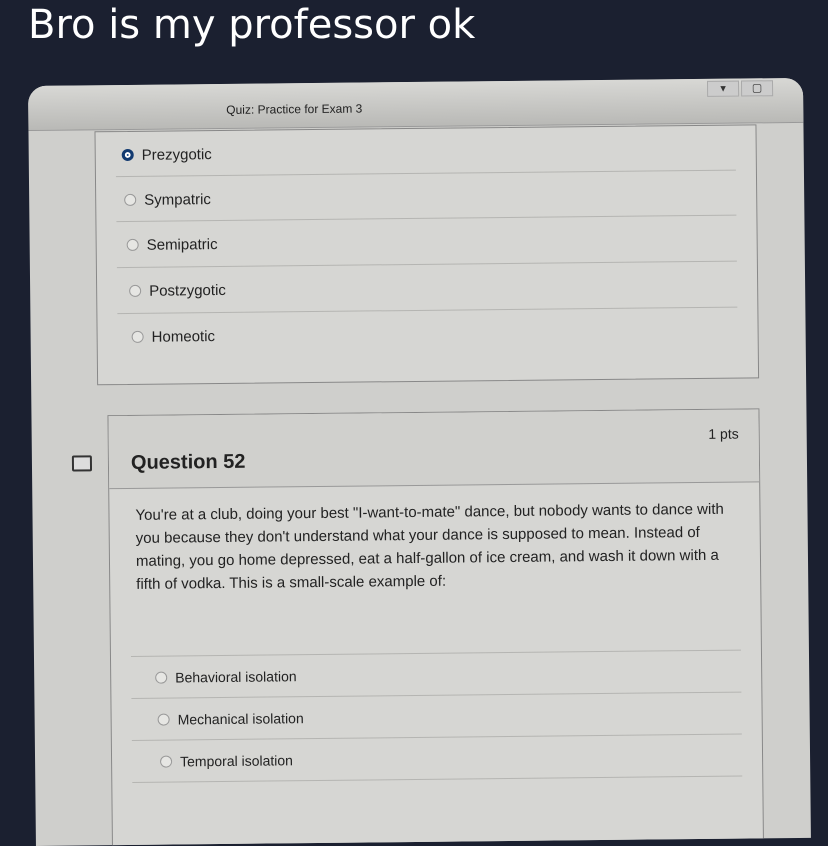  Describe the element at coordinates (187, 290) in the screenshot. I see `option-label: Postzygotic` at that location.